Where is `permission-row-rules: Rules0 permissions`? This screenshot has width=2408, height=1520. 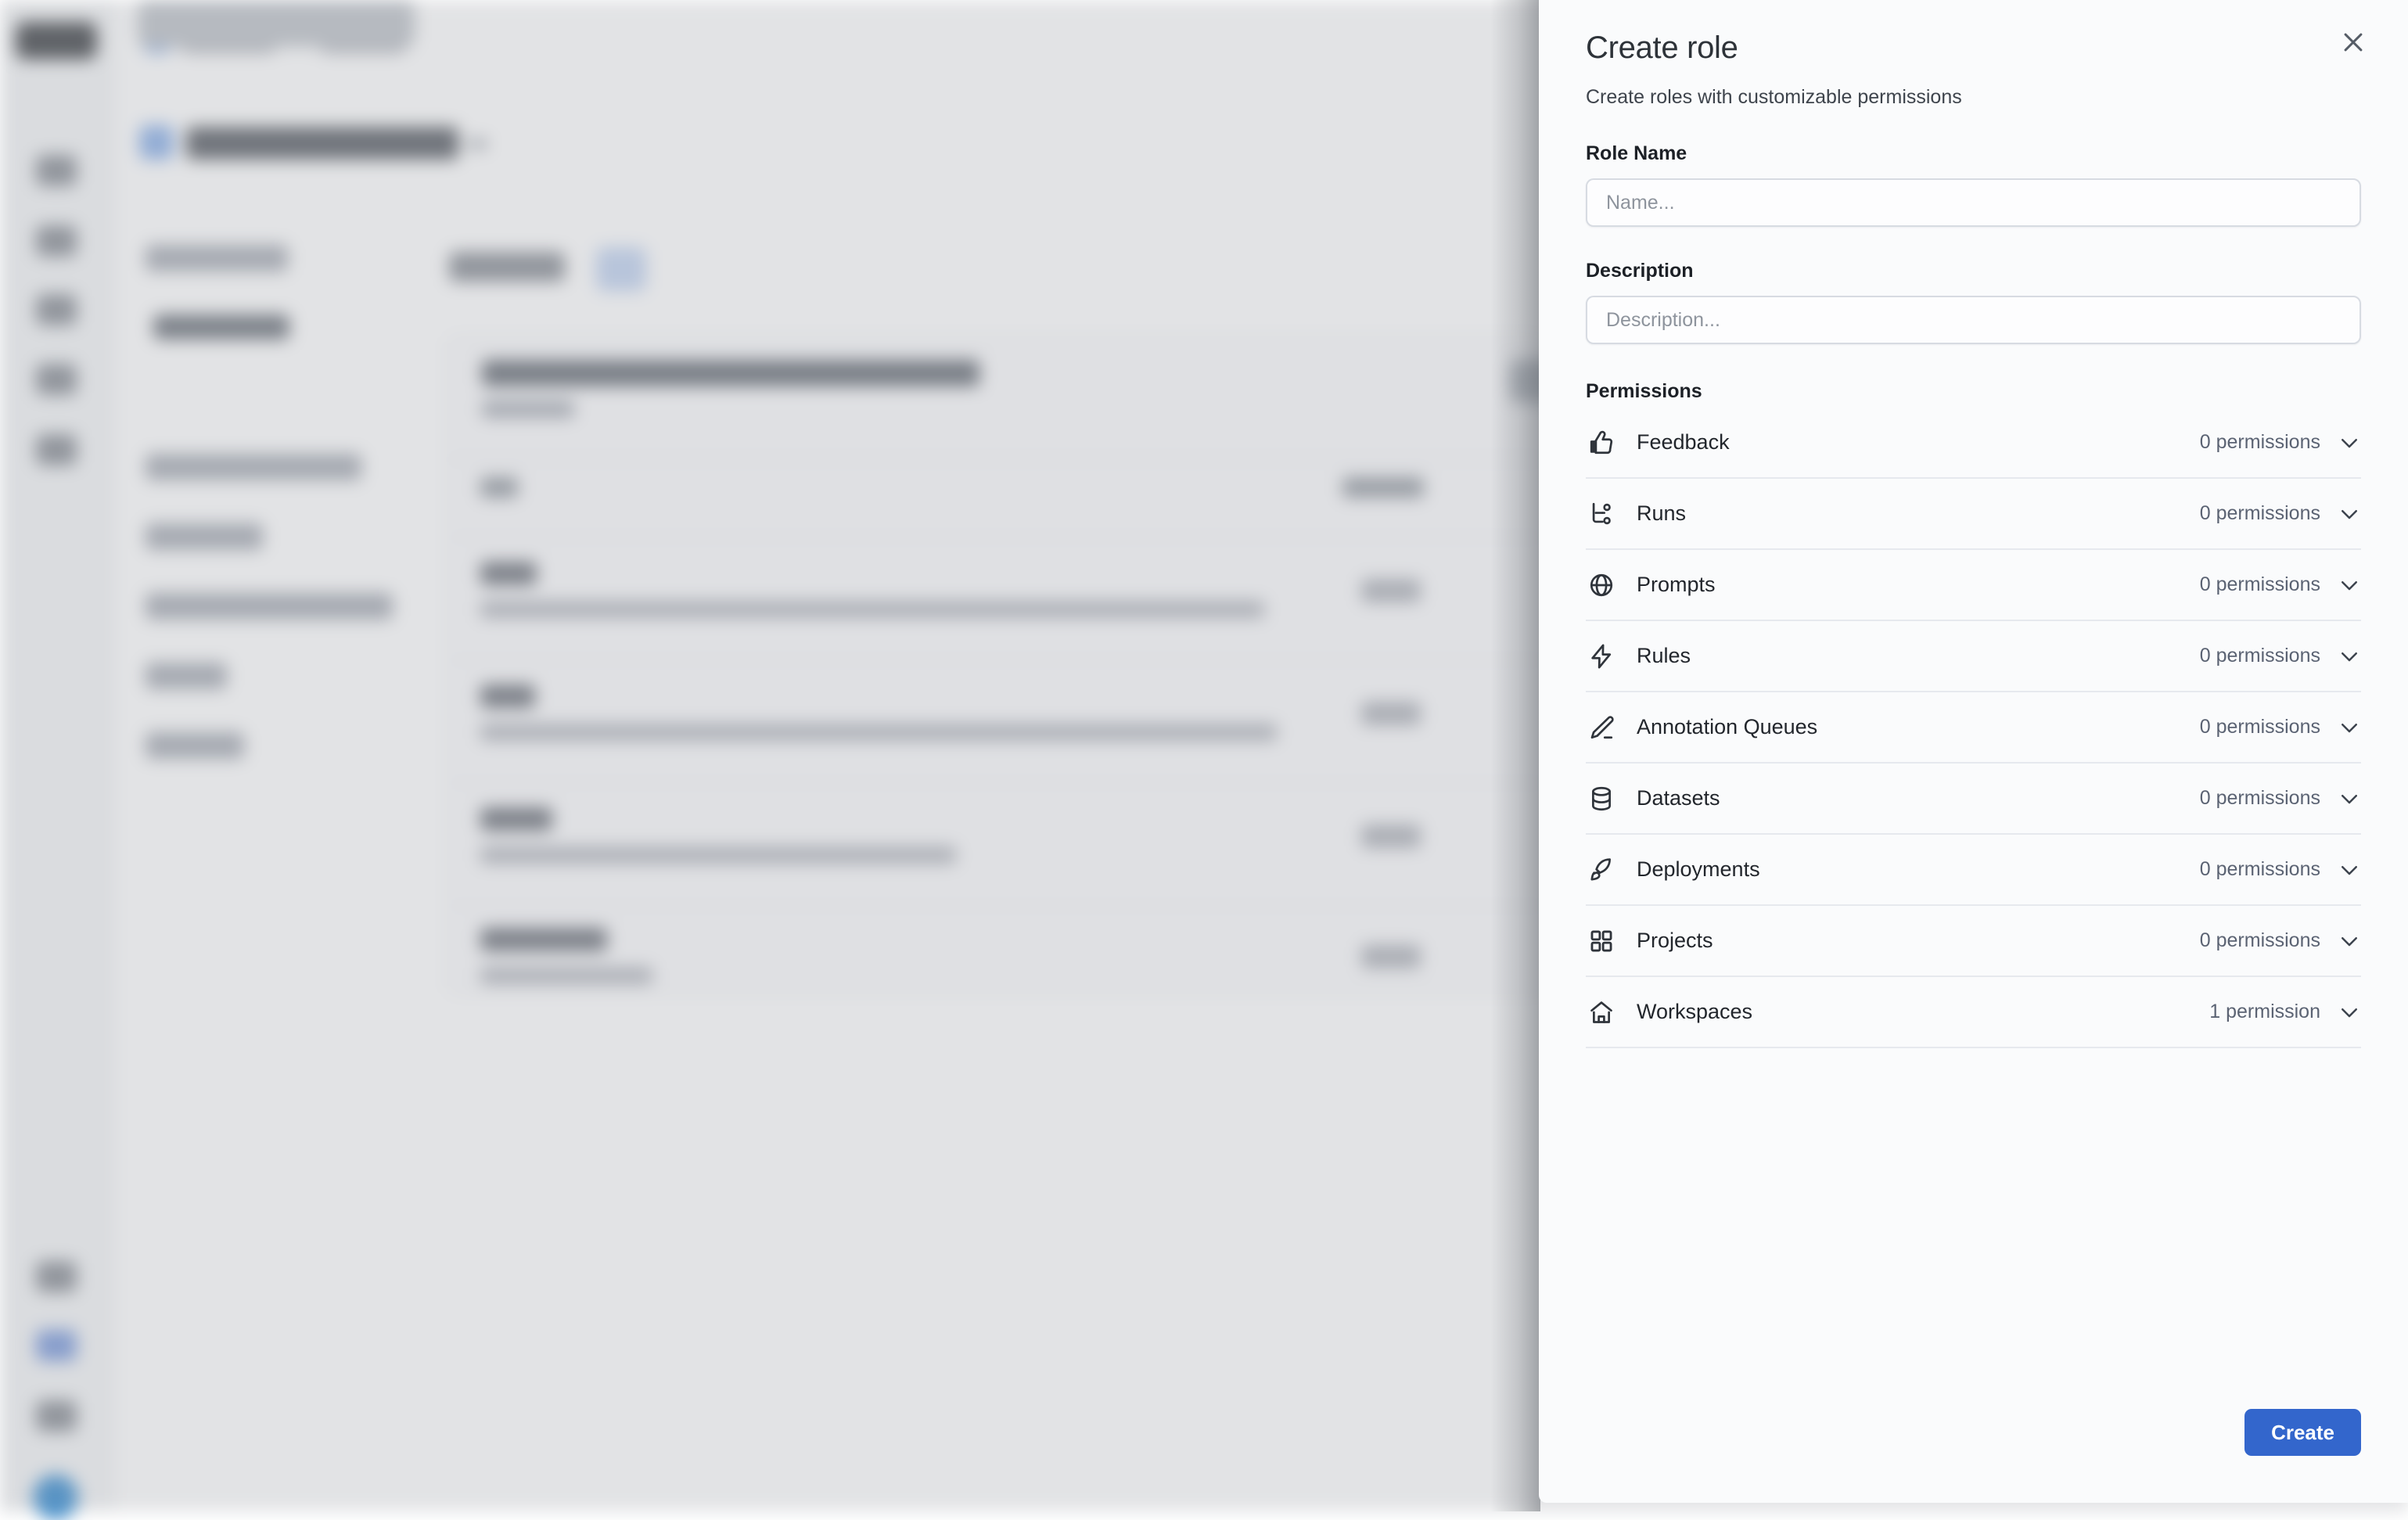 permission-row-rules: Rules0 permissions is located at coordinates (1973, 656).